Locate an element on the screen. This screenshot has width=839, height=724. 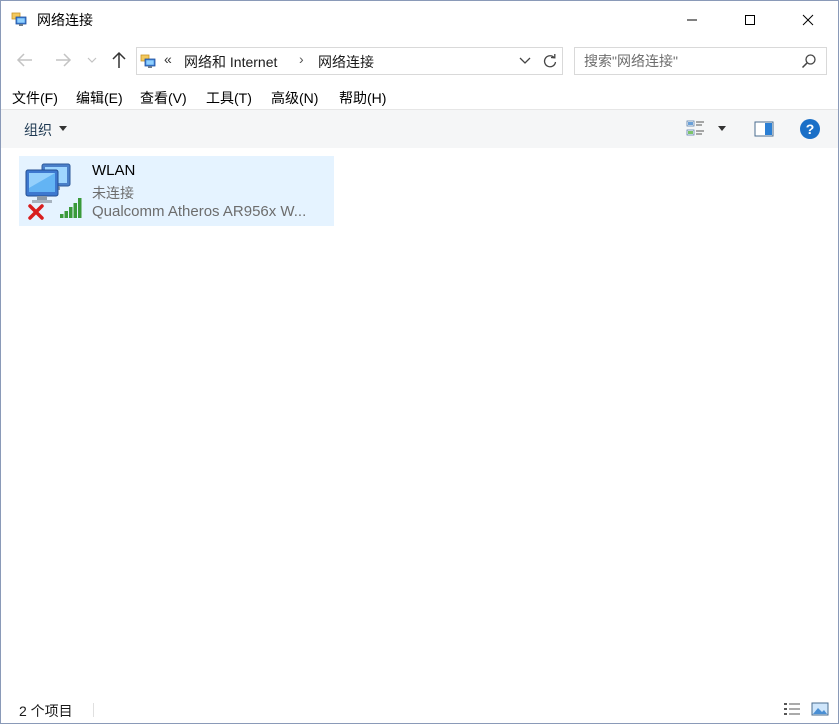
item-status: 未连接 is located at coordinates (113, 193).